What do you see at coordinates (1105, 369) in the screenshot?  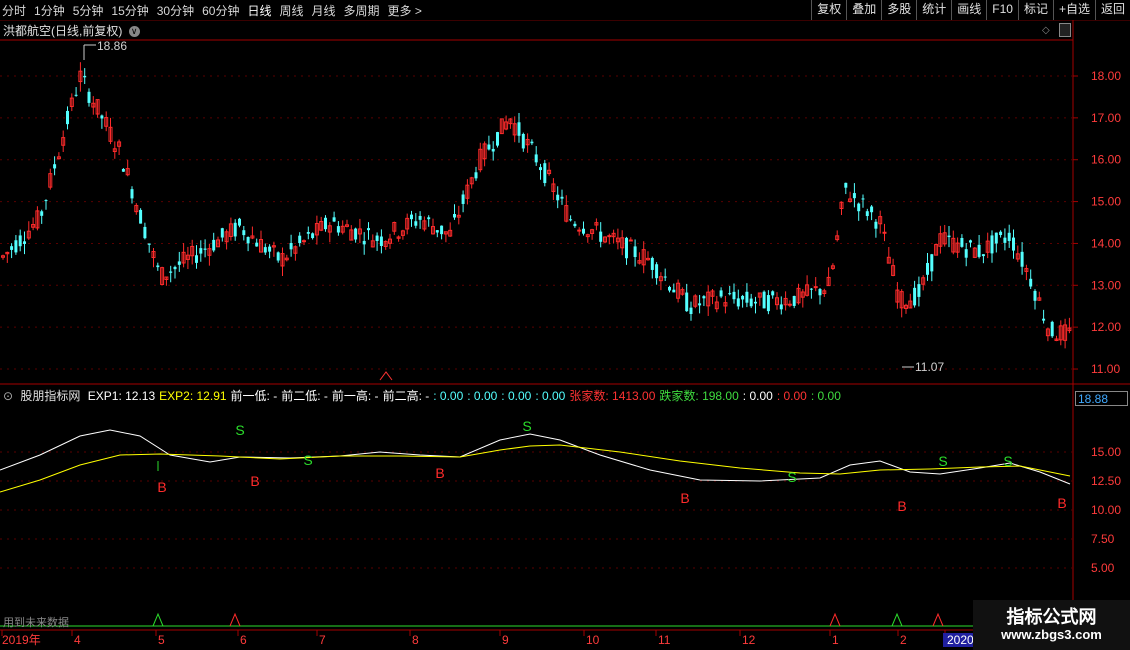 I see `price-axis-label: 11.00` at bounding box center [1105, 369].